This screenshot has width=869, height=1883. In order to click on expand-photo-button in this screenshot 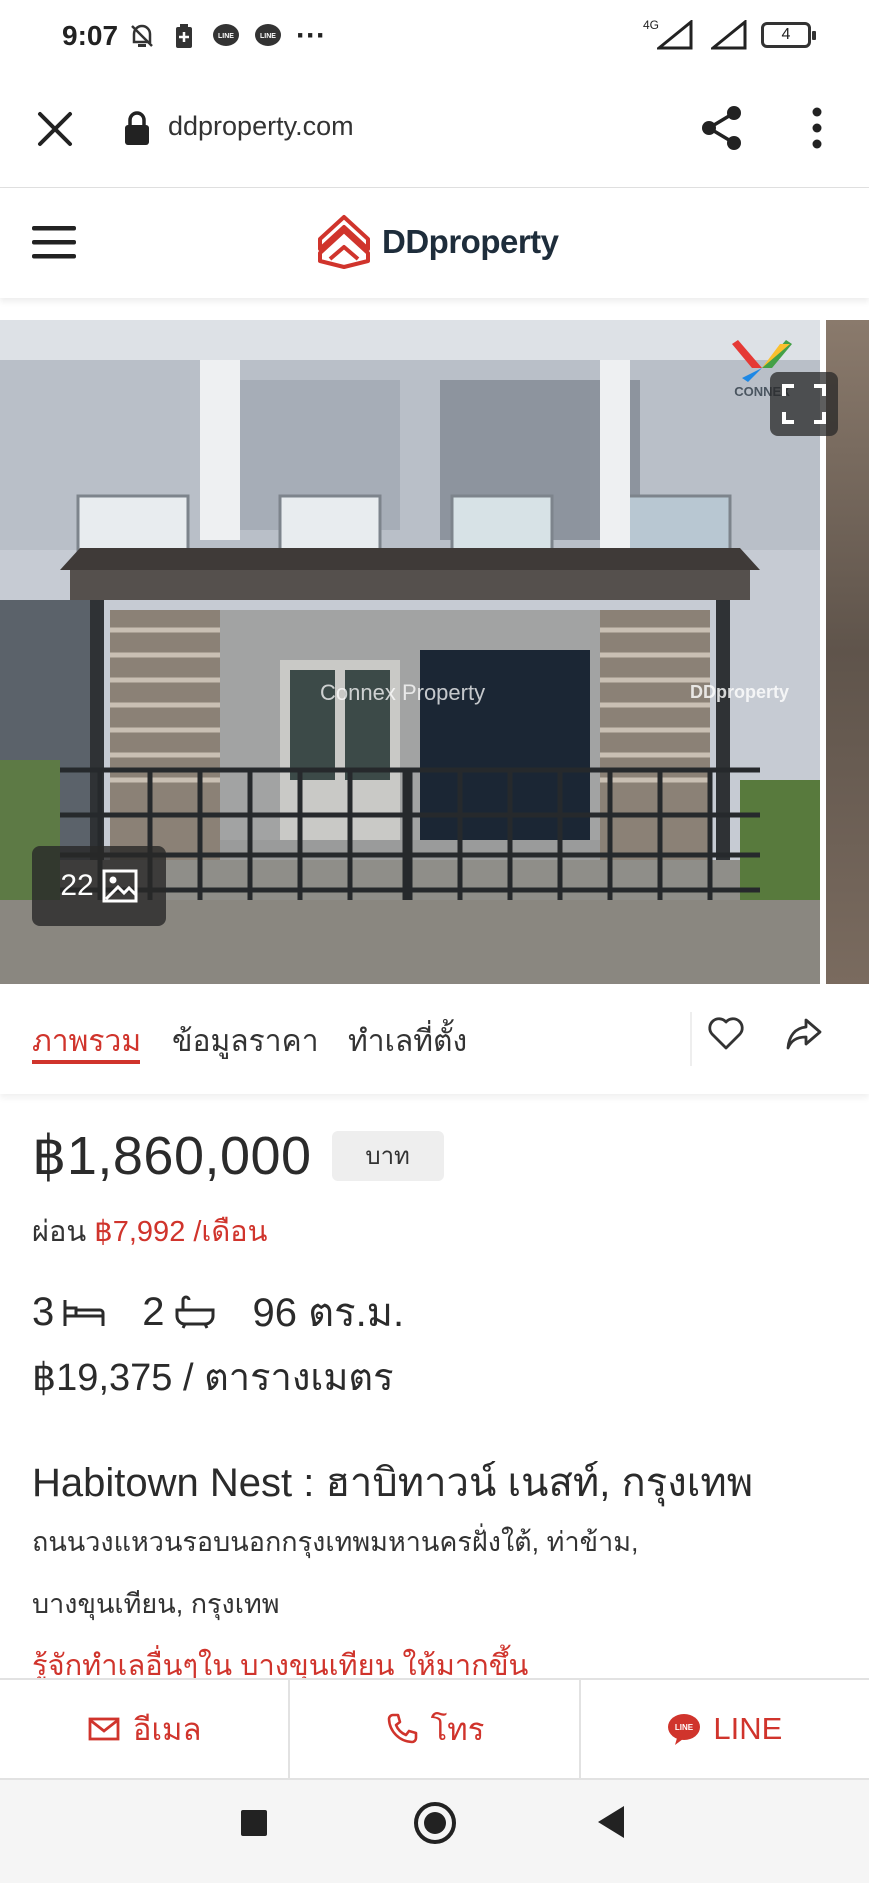, I will do `click(804, 404)`.